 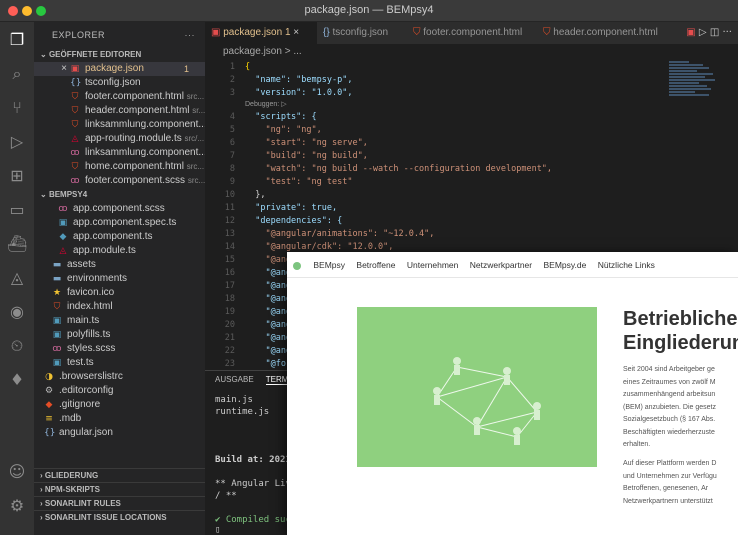 I want to click on code-line: "version": "1.0.0",, so click(x=299, y=93).